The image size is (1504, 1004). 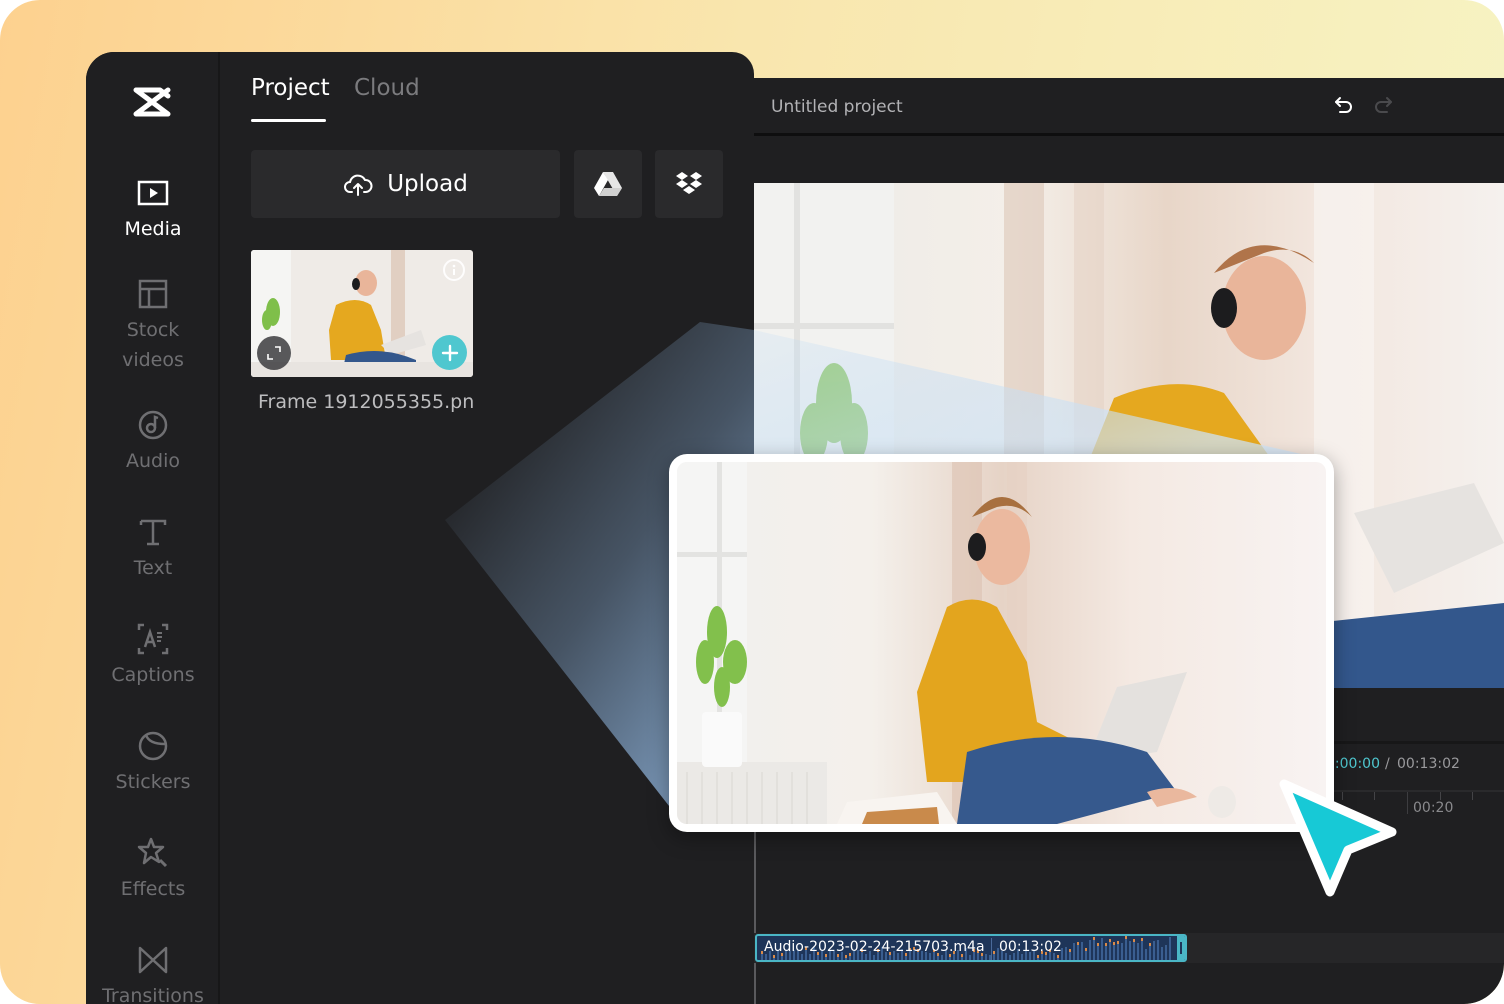 I want to click on sidebar-item-label: Text, so click(x=153, y=568).